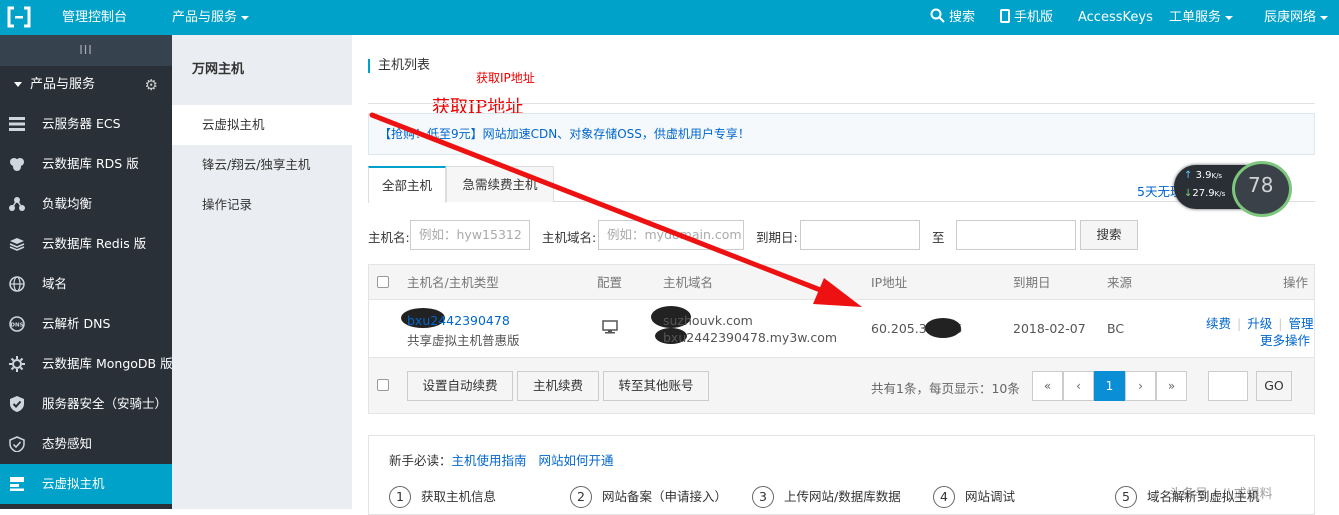  What do you see at coordinates (16, 326) in the screenshot?
I see `svg-text: DNS` at bounding box center [16, 326].